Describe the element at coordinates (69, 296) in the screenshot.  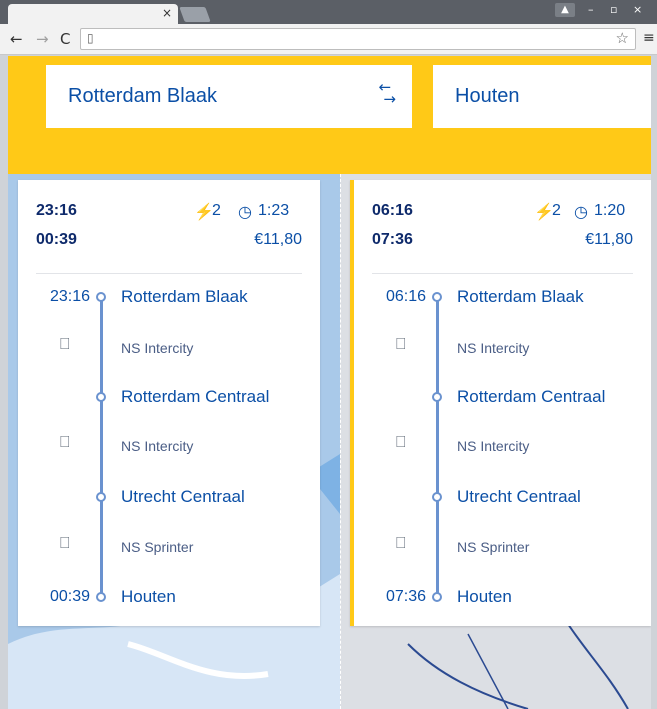
I see `stop-time: 23:16` at that location.